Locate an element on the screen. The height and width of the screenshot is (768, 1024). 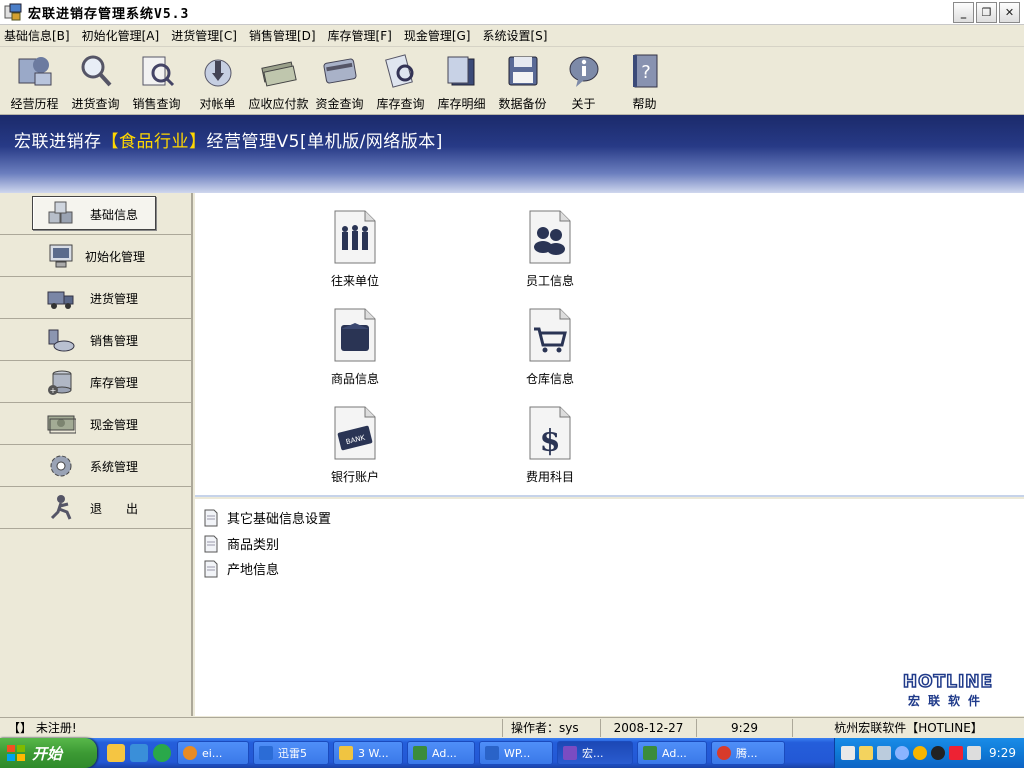
tile-expense-items: $ 费用科目 is located at coordinates (548, 450).